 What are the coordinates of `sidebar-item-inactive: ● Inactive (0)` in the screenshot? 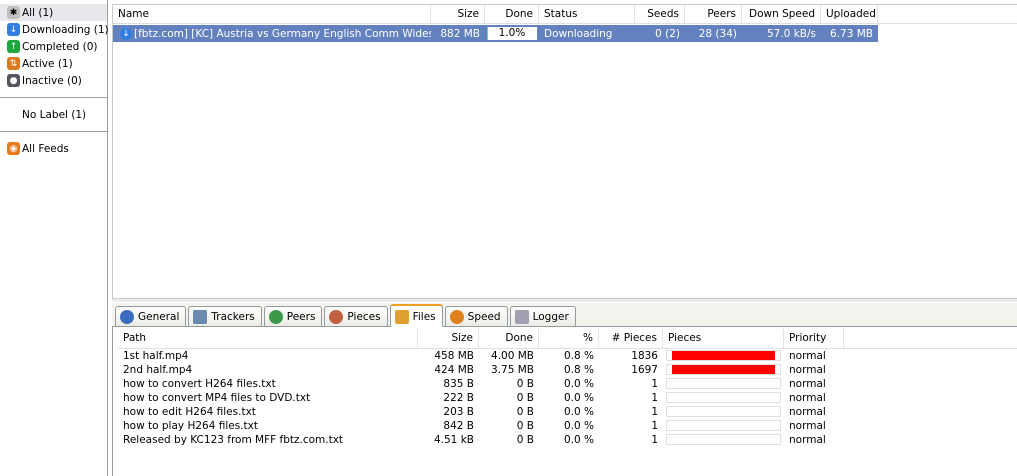 It's located at (53, 80).